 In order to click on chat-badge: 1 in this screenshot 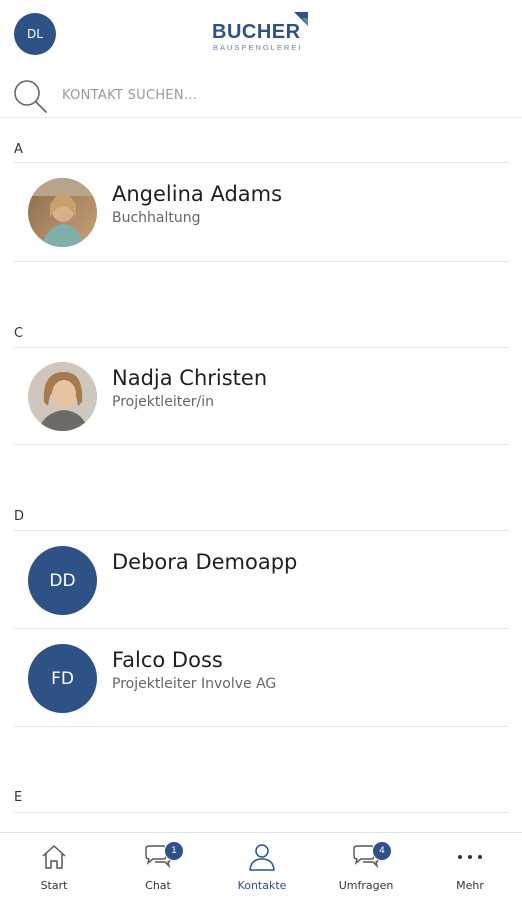, I will do `click(174, 851)`.